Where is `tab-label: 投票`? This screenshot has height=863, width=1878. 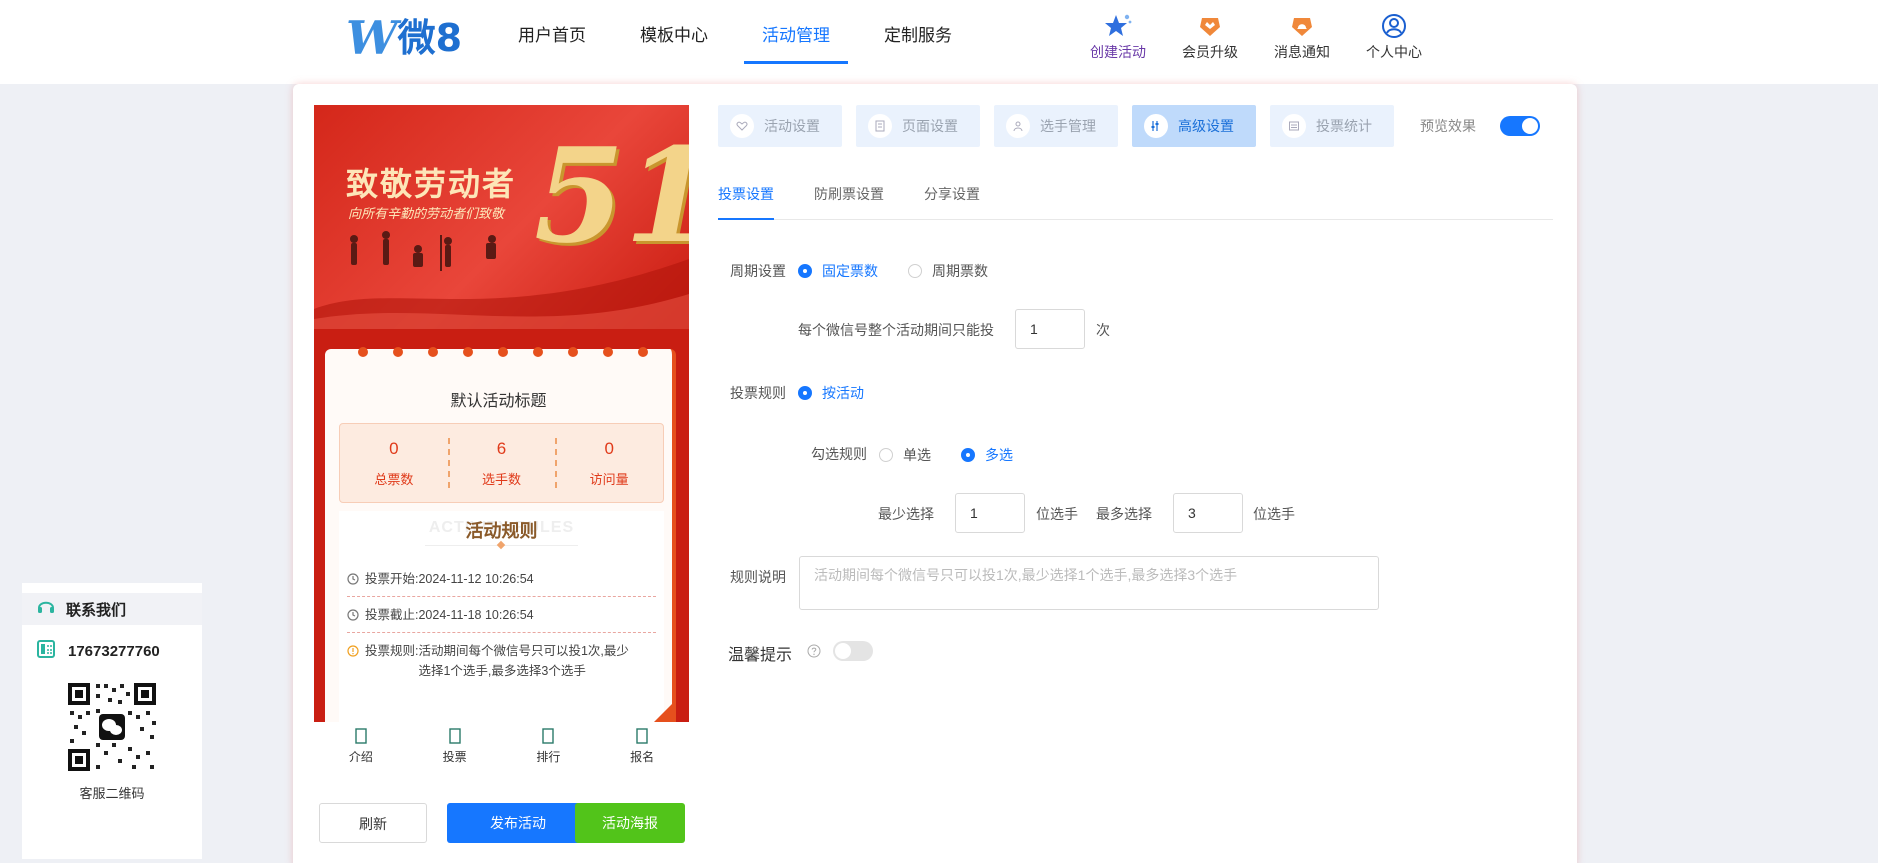
tab-label: 投票 is located at coordinates (454, 757).